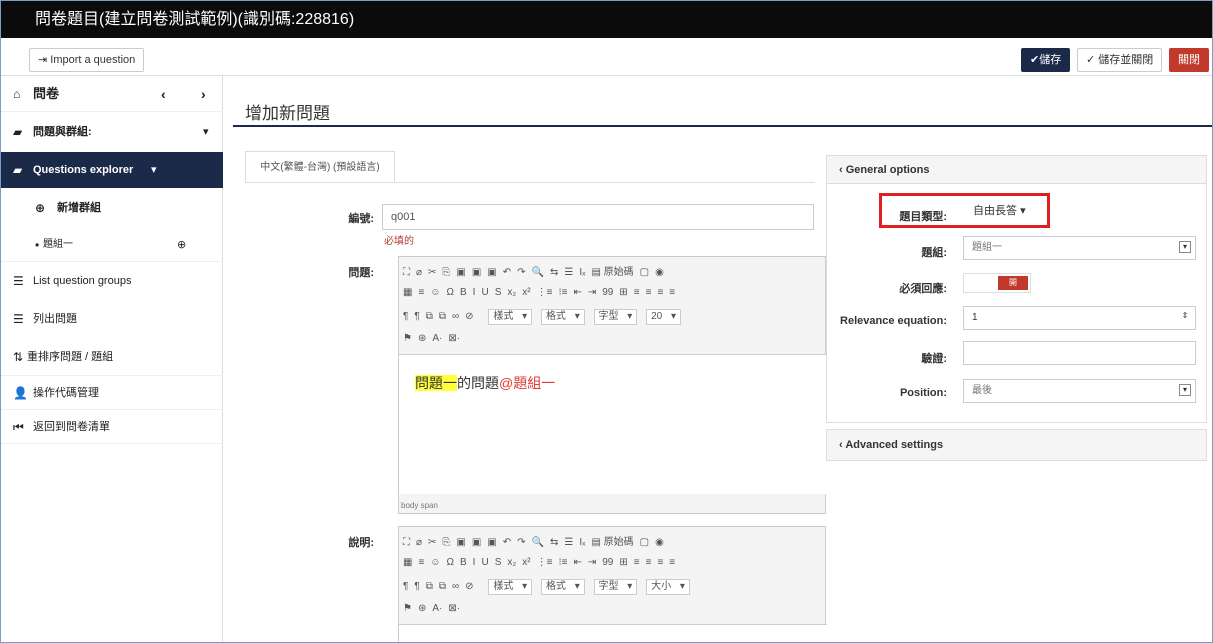 The image size is (1213, 643). I want to click on import-question-button: ⇥ Import a question, so click(87, 60).